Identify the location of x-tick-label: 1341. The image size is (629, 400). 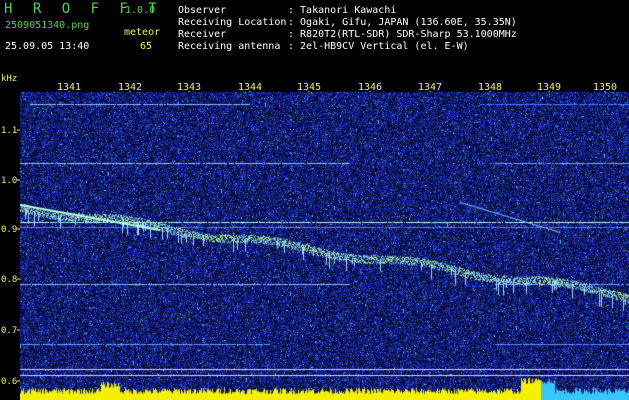
(69, 87).